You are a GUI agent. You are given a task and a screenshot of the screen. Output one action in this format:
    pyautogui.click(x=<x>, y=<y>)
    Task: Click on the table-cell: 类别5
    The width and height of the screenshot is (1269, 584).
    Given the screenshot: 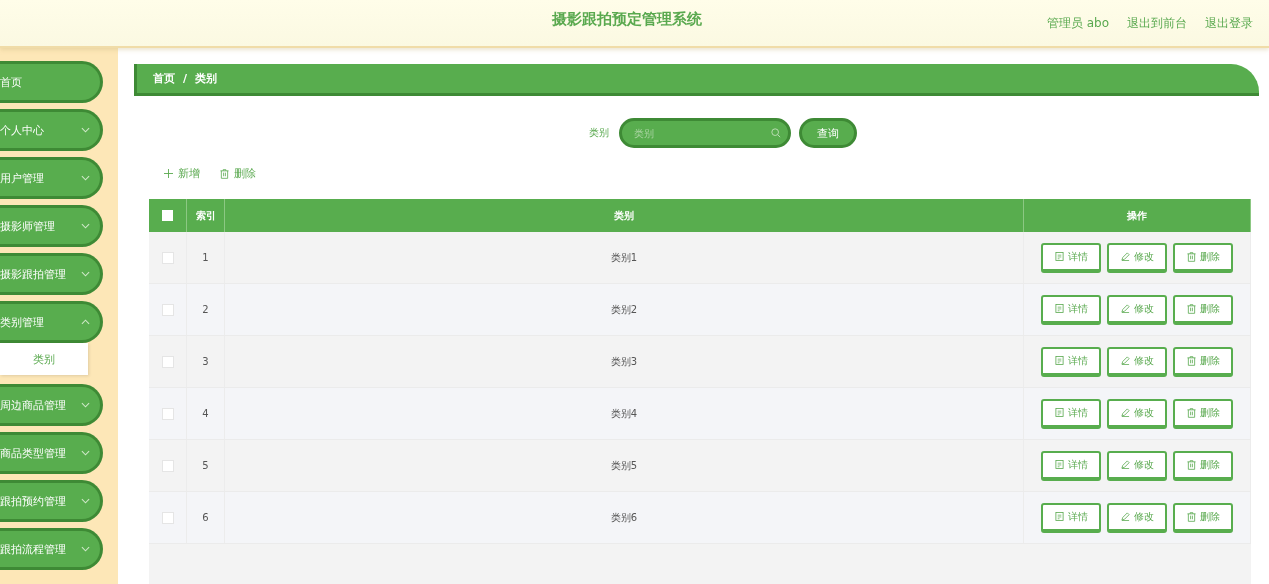 What is the action you would take?
    pyautogui.click(x=624, y=465)
    